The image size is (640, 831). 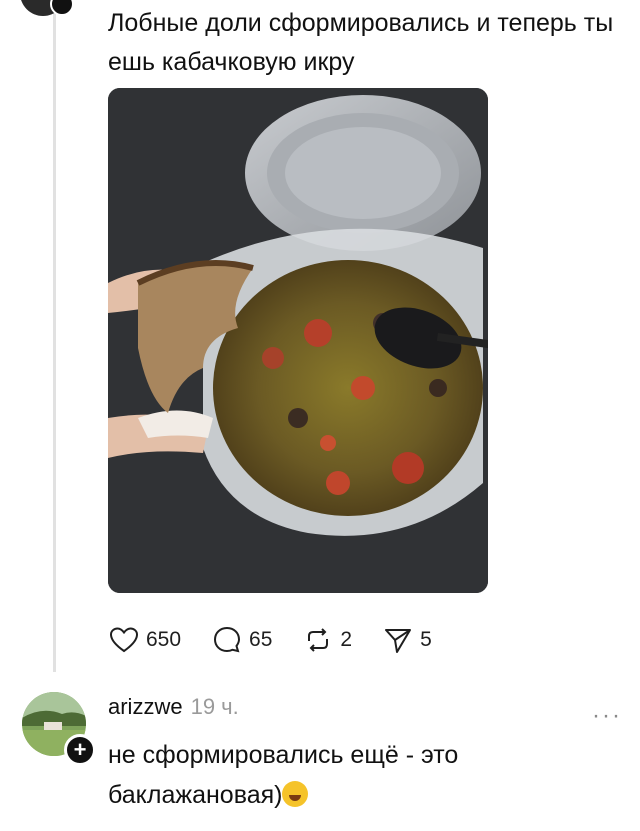 What do you see at coordinates (214, 706) in the screenshot?
I see `reply-time: 19 ч.` at bounding box center [214, 706].